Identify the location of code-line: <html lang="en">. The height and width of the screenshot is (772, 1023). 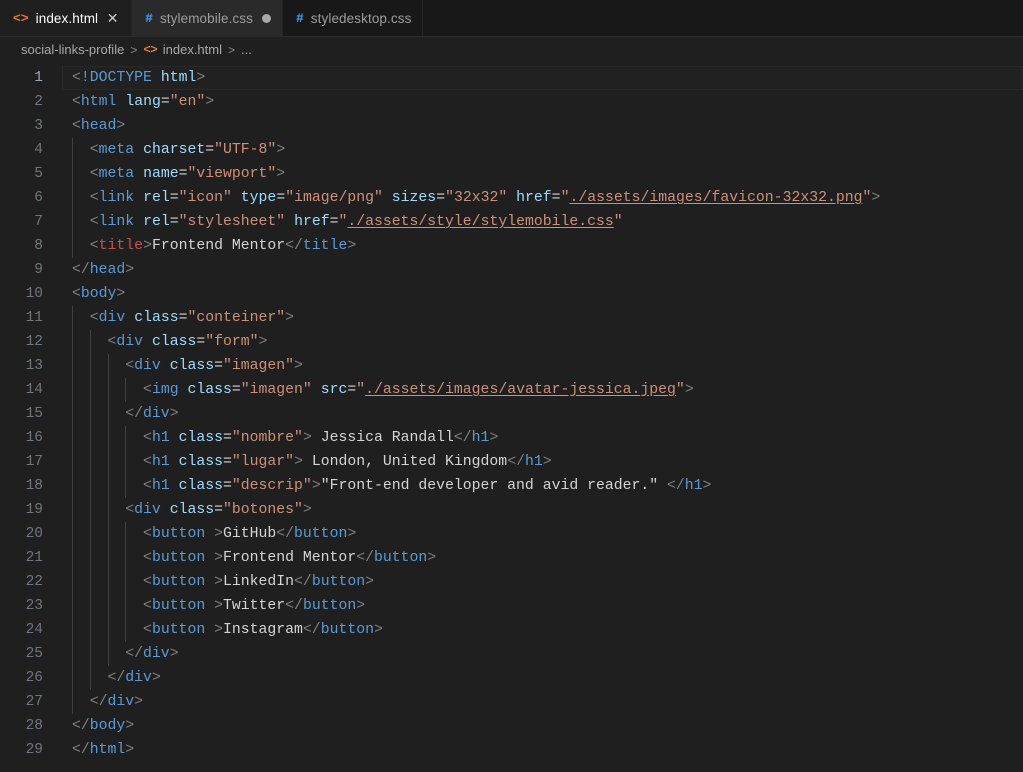
(542, 102).